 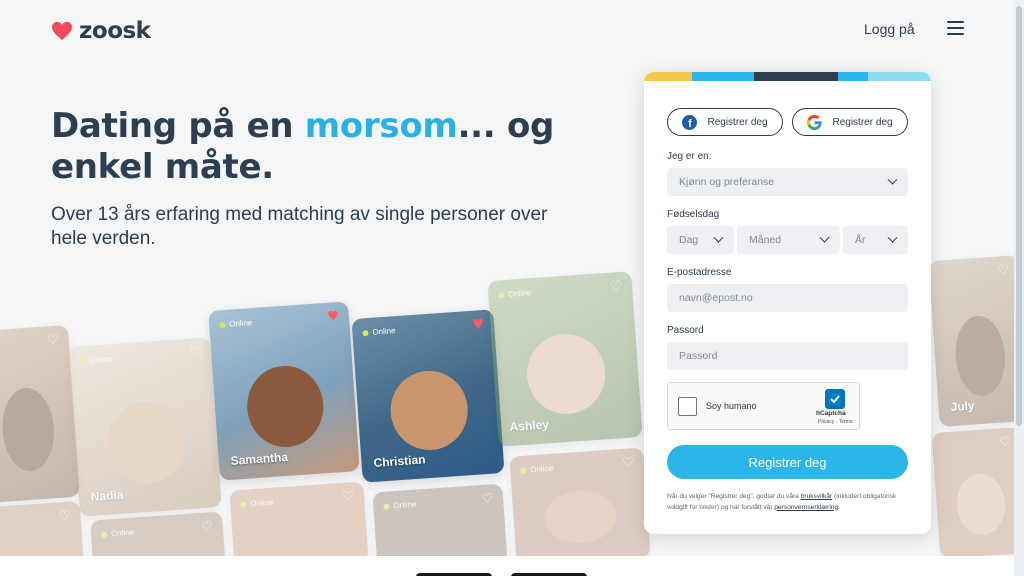 I want to click on hcaptcha-brand: hCaptcha, so click(x=831, y=413).